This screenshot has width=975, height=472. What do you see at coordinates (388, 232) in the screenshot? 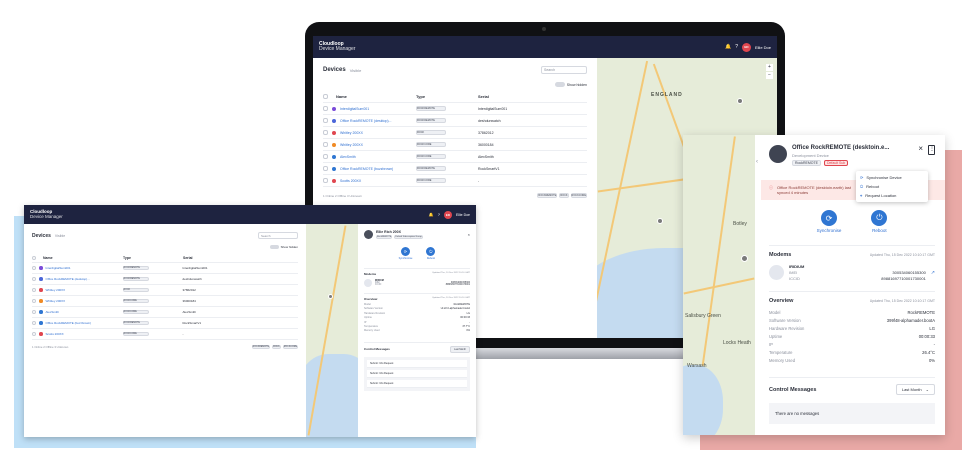
I see `device-title: Ellie Rich 200X` at bounding box center [388, 232].